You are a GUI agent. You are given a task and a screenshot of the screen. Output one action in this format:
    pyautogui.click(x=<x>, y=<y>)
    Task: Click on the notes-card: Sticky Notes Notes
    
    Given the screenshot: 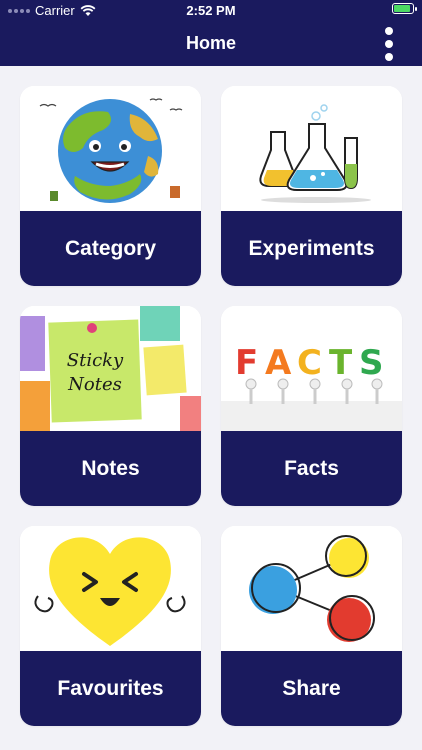 What is the action you would take?
    pyautogui.click(x=110, y=406)
    